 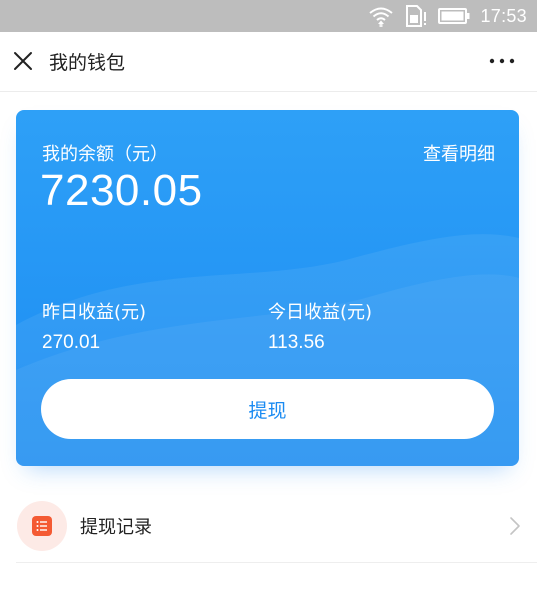 I want to click on chevron-right-icon, so click(x=515, y=526).